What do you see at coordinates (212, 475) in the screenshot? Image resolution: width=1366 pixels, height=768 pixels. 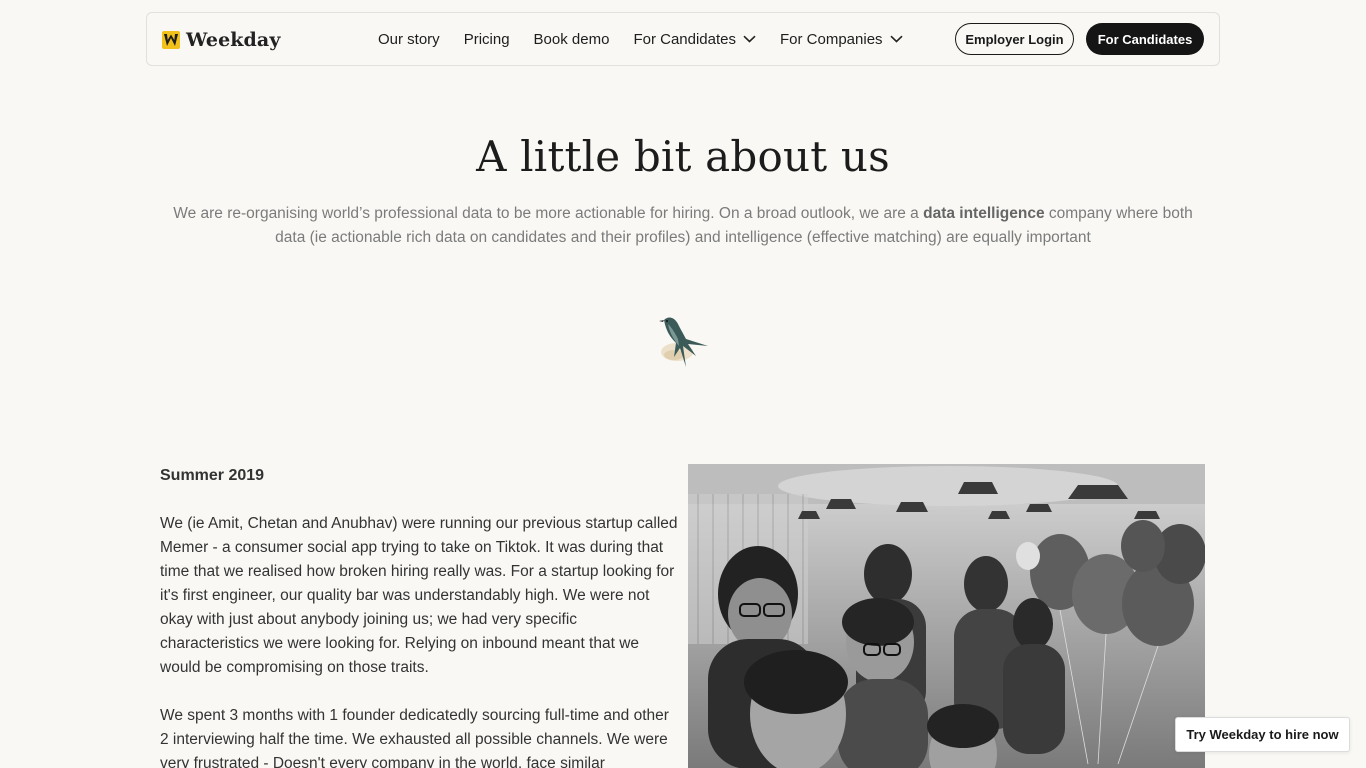 I see `story-heading: Summer 2019` at bounding box center [212, 475].